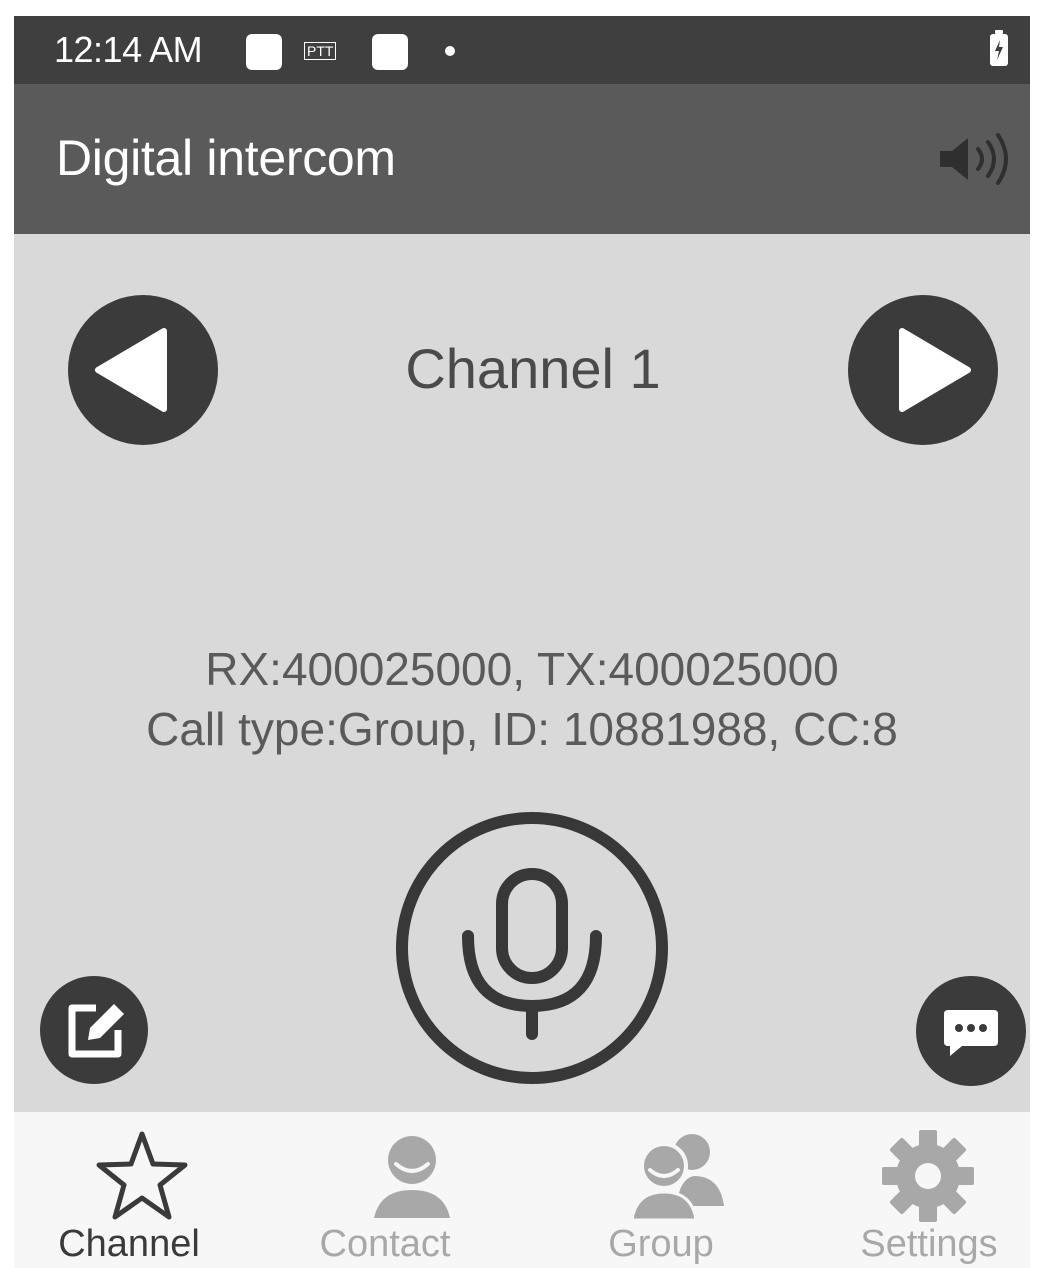 The height and width of the screenshot is (1268, 1044). I want to click on status-time: 12:14 AM, so click(128, 49).